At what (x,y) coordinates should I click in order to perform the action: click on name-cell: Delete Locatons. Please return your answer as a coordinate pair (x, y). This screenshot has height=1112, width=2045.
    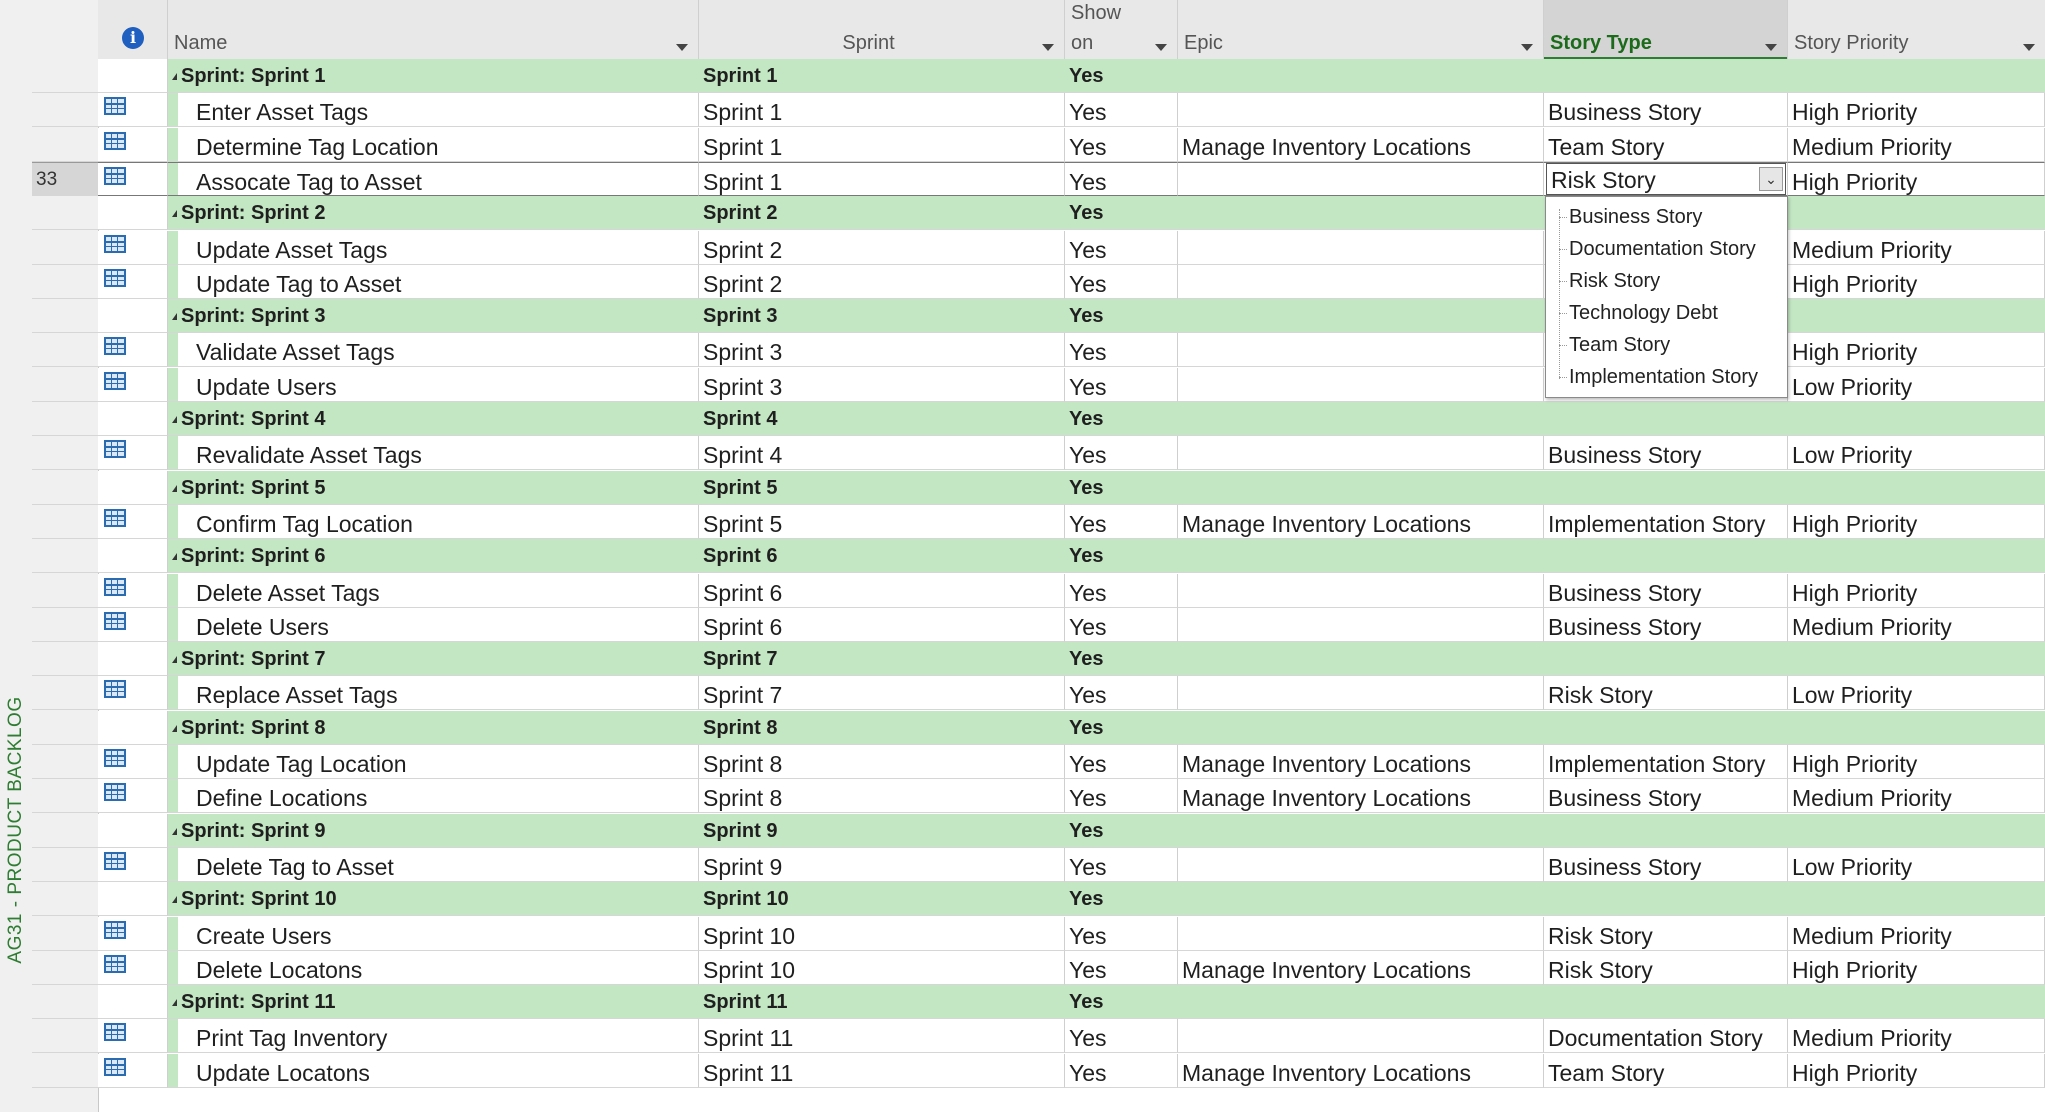
    Looking at the image, I should click on (433, 967).